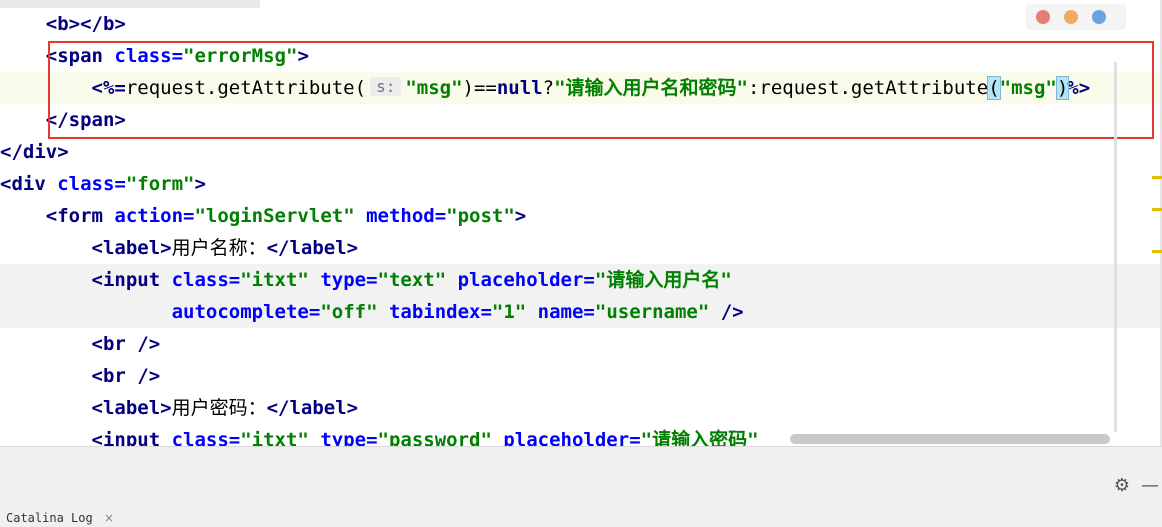 The width and height of the screenshot is (1162, 527). Describe the element at coordinates (219, 408) in the screenshot. I see `code-token: 用户密码：` at that location.